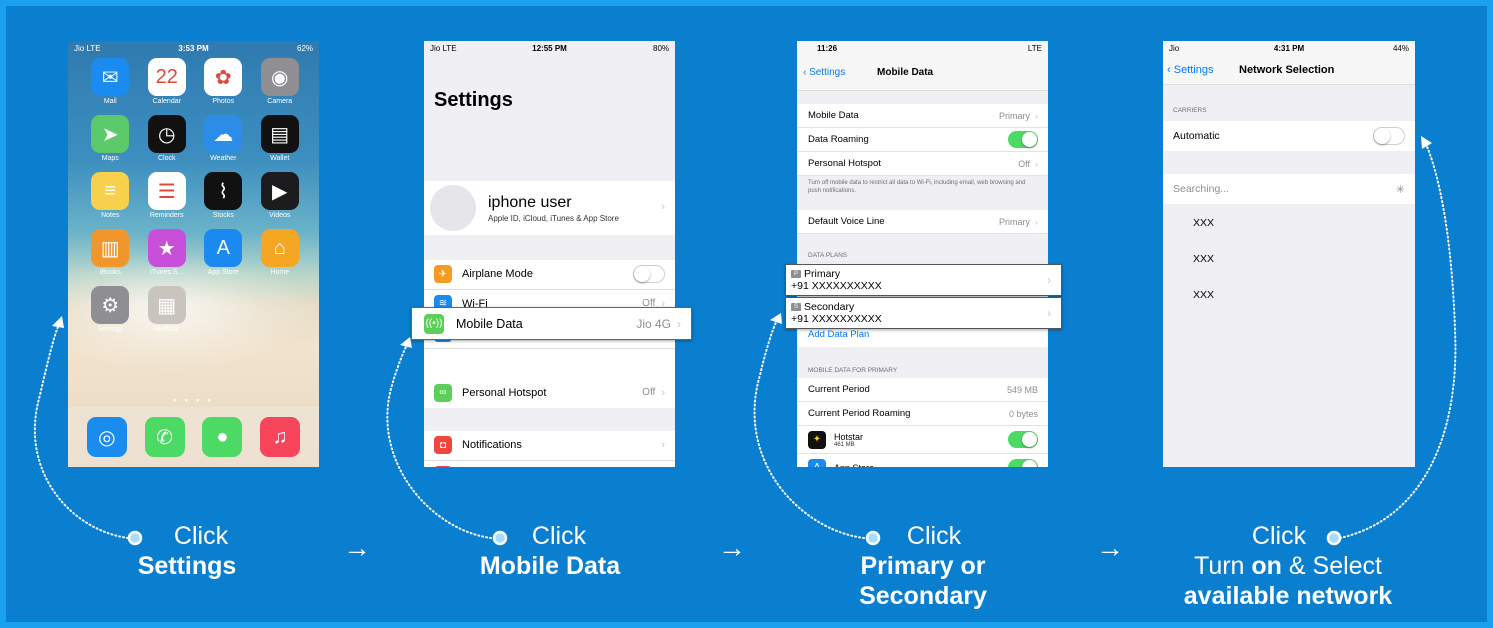 Image resolution: width=1493 pixels, height=628 pixels. Describe the element at coordinates (187, 551) in the screenshot. I see `caption-step-1: Click Settings` at that location.